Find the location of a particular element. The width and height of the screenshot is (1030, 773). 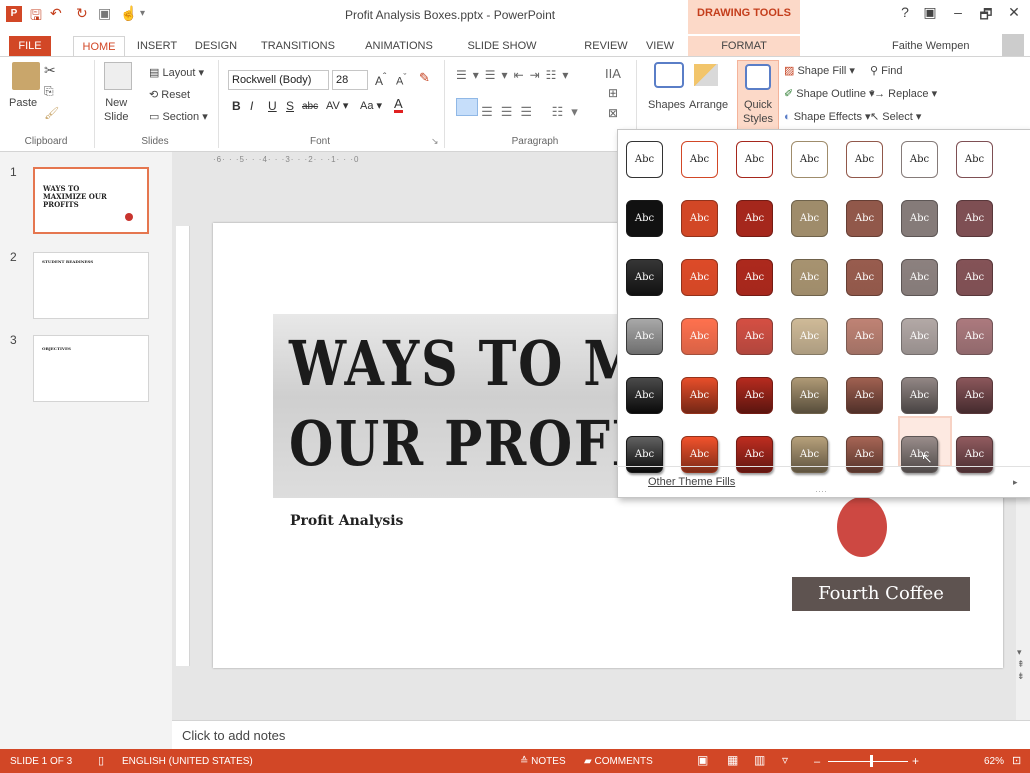

touch-mode-icon: ☝ is located at coordinates (128, 14).